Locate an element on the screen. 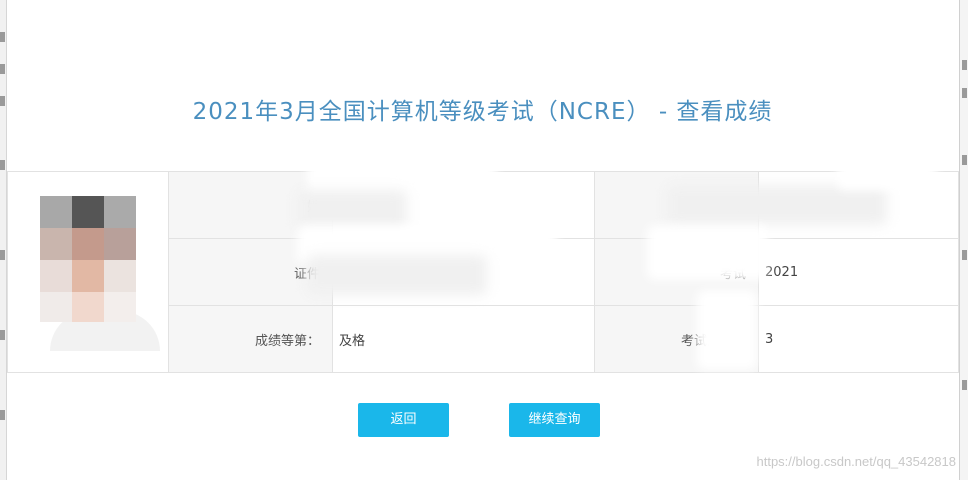 Image resolution: width=968 pixels, height=480 pixels. dialog-title: 2021年3月全国计算机等级考试（NCRE） - 查看成绩 is located at coordinates (482, 112).